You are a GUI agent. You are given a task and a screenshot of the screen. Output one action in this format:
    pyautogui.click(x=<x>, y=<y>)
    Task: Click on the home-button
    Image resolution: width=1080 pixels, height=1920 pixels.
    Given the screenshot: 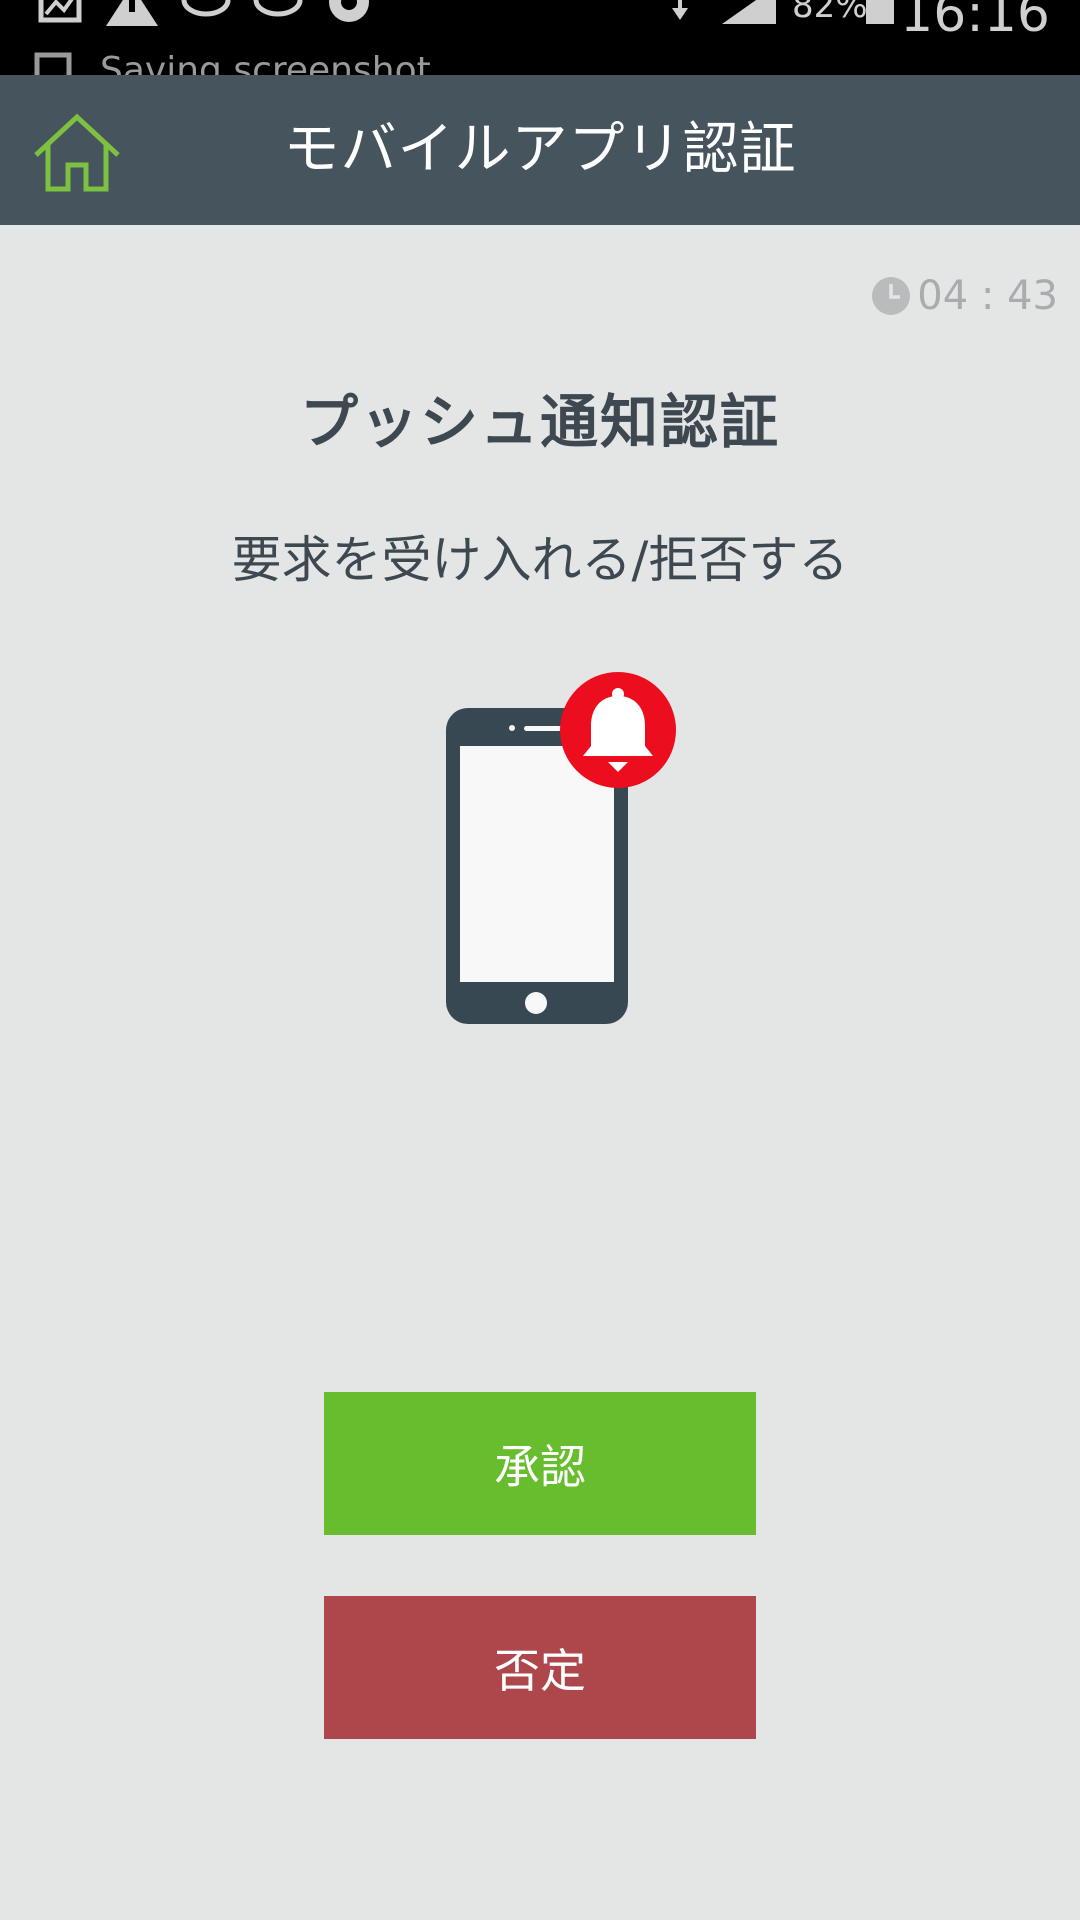 What is the action you would take?
    pyautogui.click(x=77, y=153)
    